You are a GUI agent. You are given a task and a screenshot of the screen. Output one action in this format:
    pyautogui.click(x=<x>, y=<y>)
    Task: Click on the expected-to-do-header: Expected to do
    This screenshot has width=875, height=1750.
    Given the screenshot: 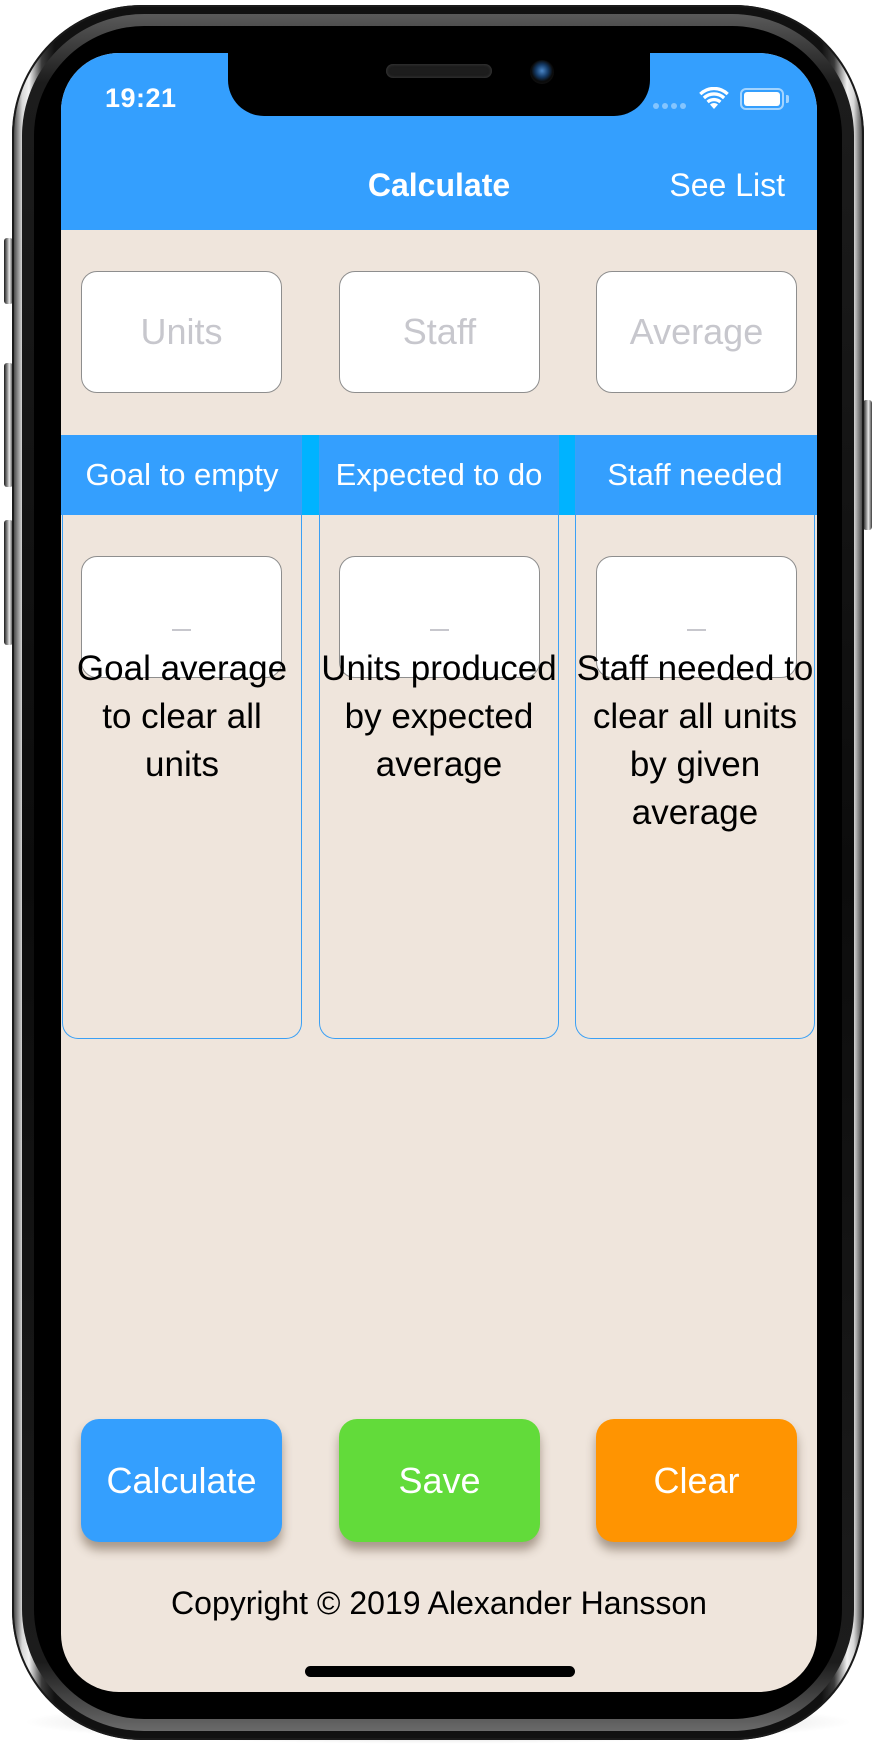 What is the action you would take?
    pyautogui.click(x=439, y=474)
    